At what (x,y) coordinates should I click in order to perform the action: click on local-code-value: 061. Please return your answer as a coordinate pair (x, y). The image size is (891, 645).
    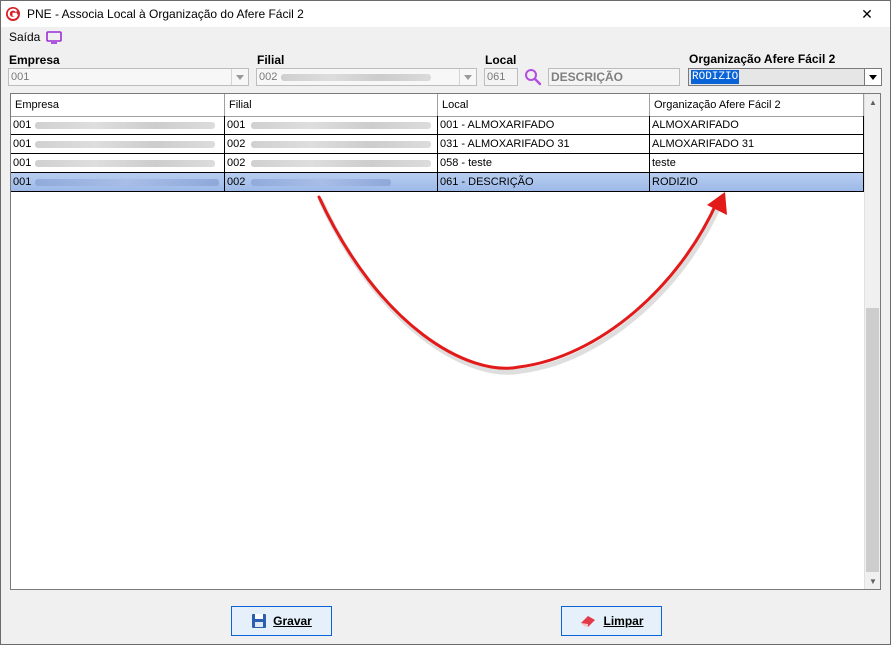
    Looking at the image, I should click on (496, 77).